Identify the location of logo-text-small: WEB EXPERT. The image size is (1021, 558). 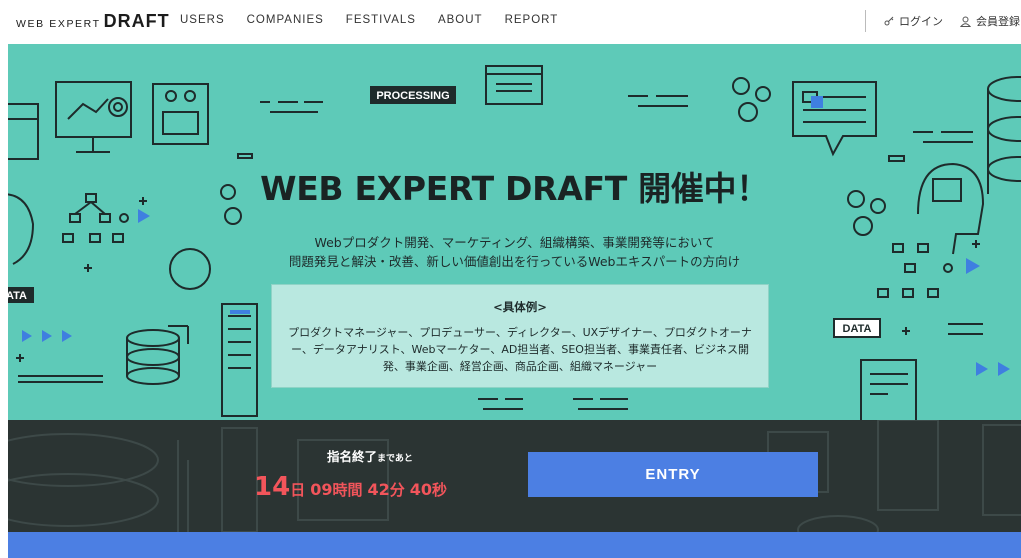
(58, 24).